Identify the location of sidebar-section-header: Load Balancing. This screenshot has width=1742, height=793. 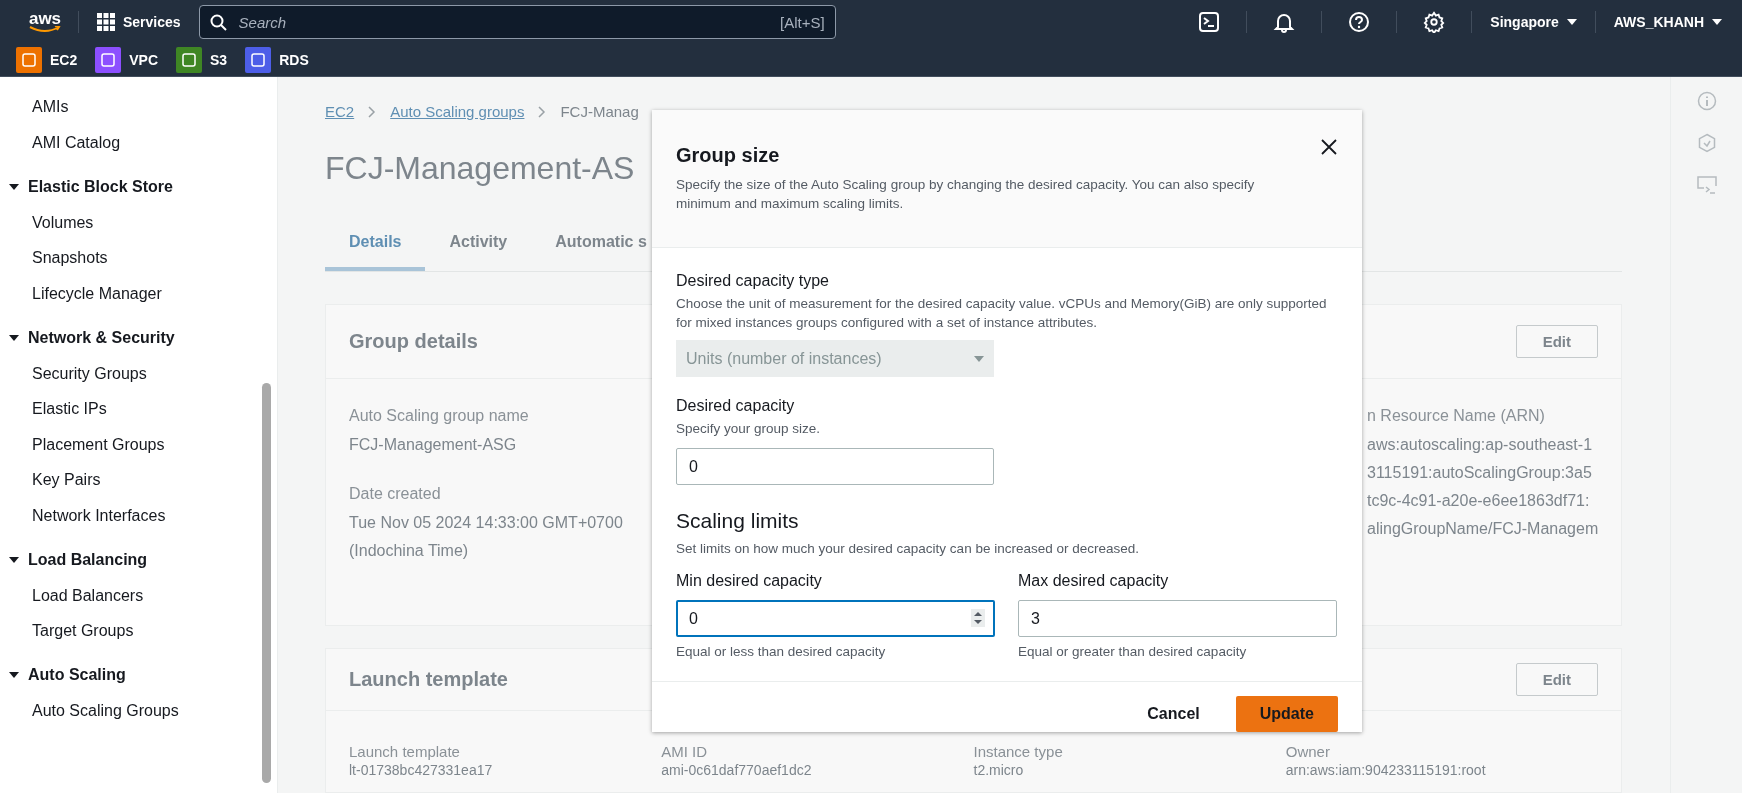
(74, 560).